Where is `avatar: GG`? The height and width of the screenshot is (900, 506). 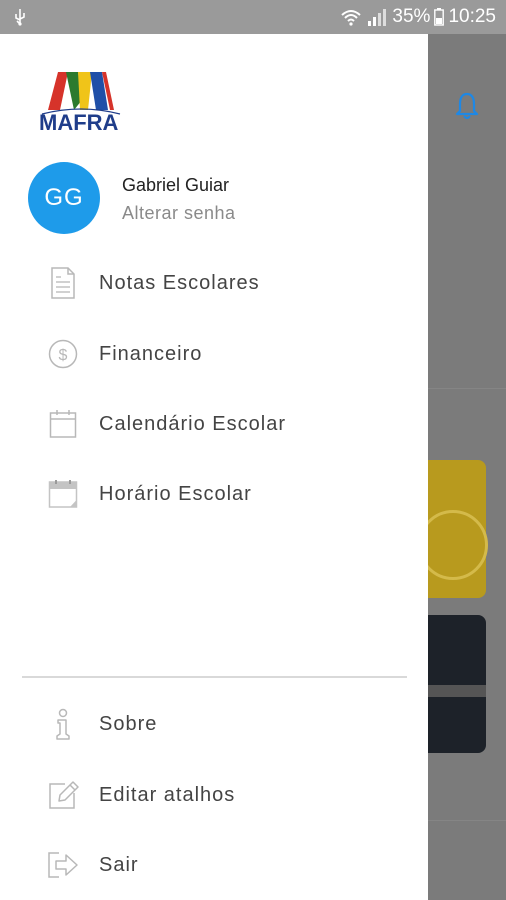
avatar: GG is located at coordinates (64, 198).